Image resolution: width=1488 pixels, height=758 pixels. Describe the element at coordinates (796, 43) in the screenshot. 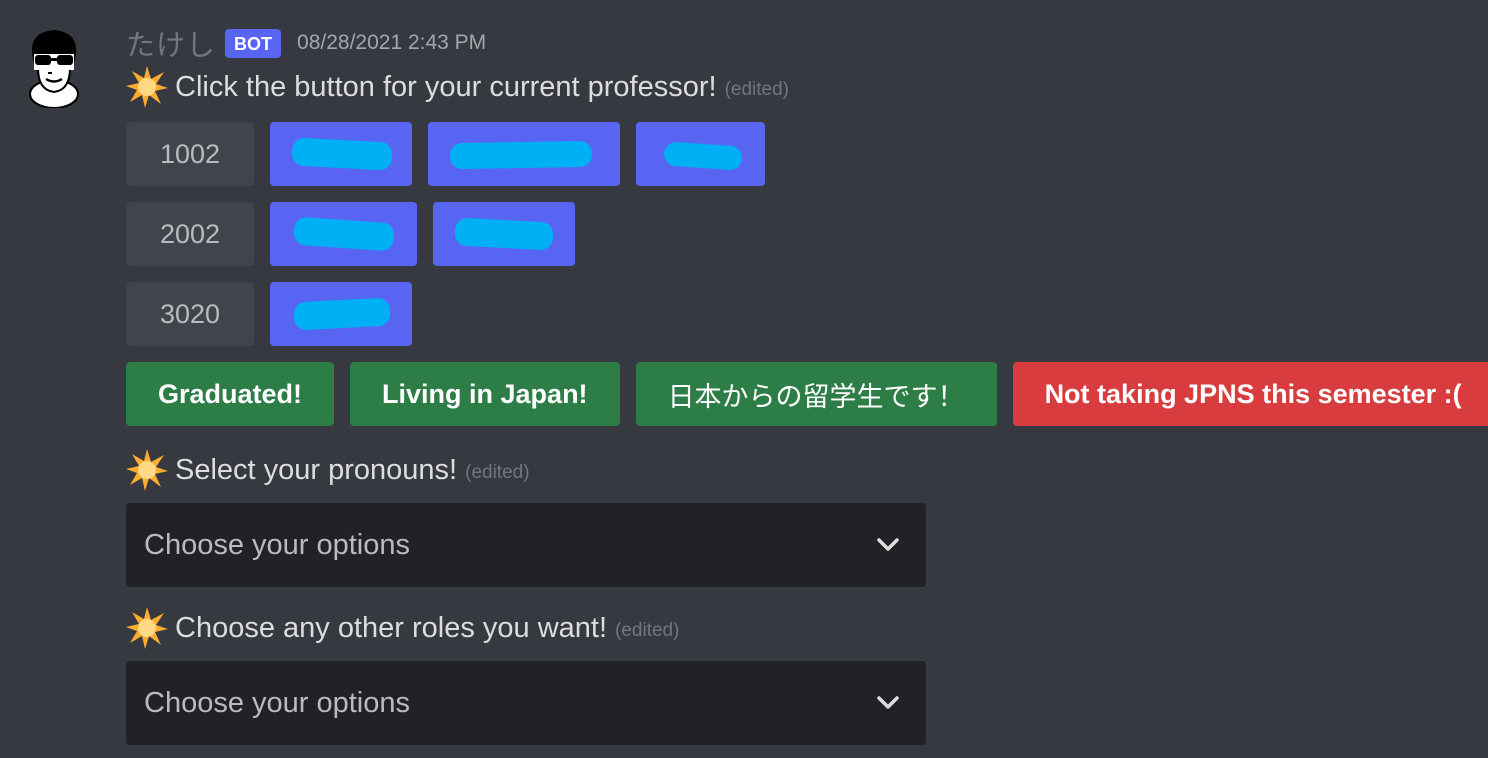

I see `message-header: たけし BOT 08/28/2021 2:43 PM` at that location.